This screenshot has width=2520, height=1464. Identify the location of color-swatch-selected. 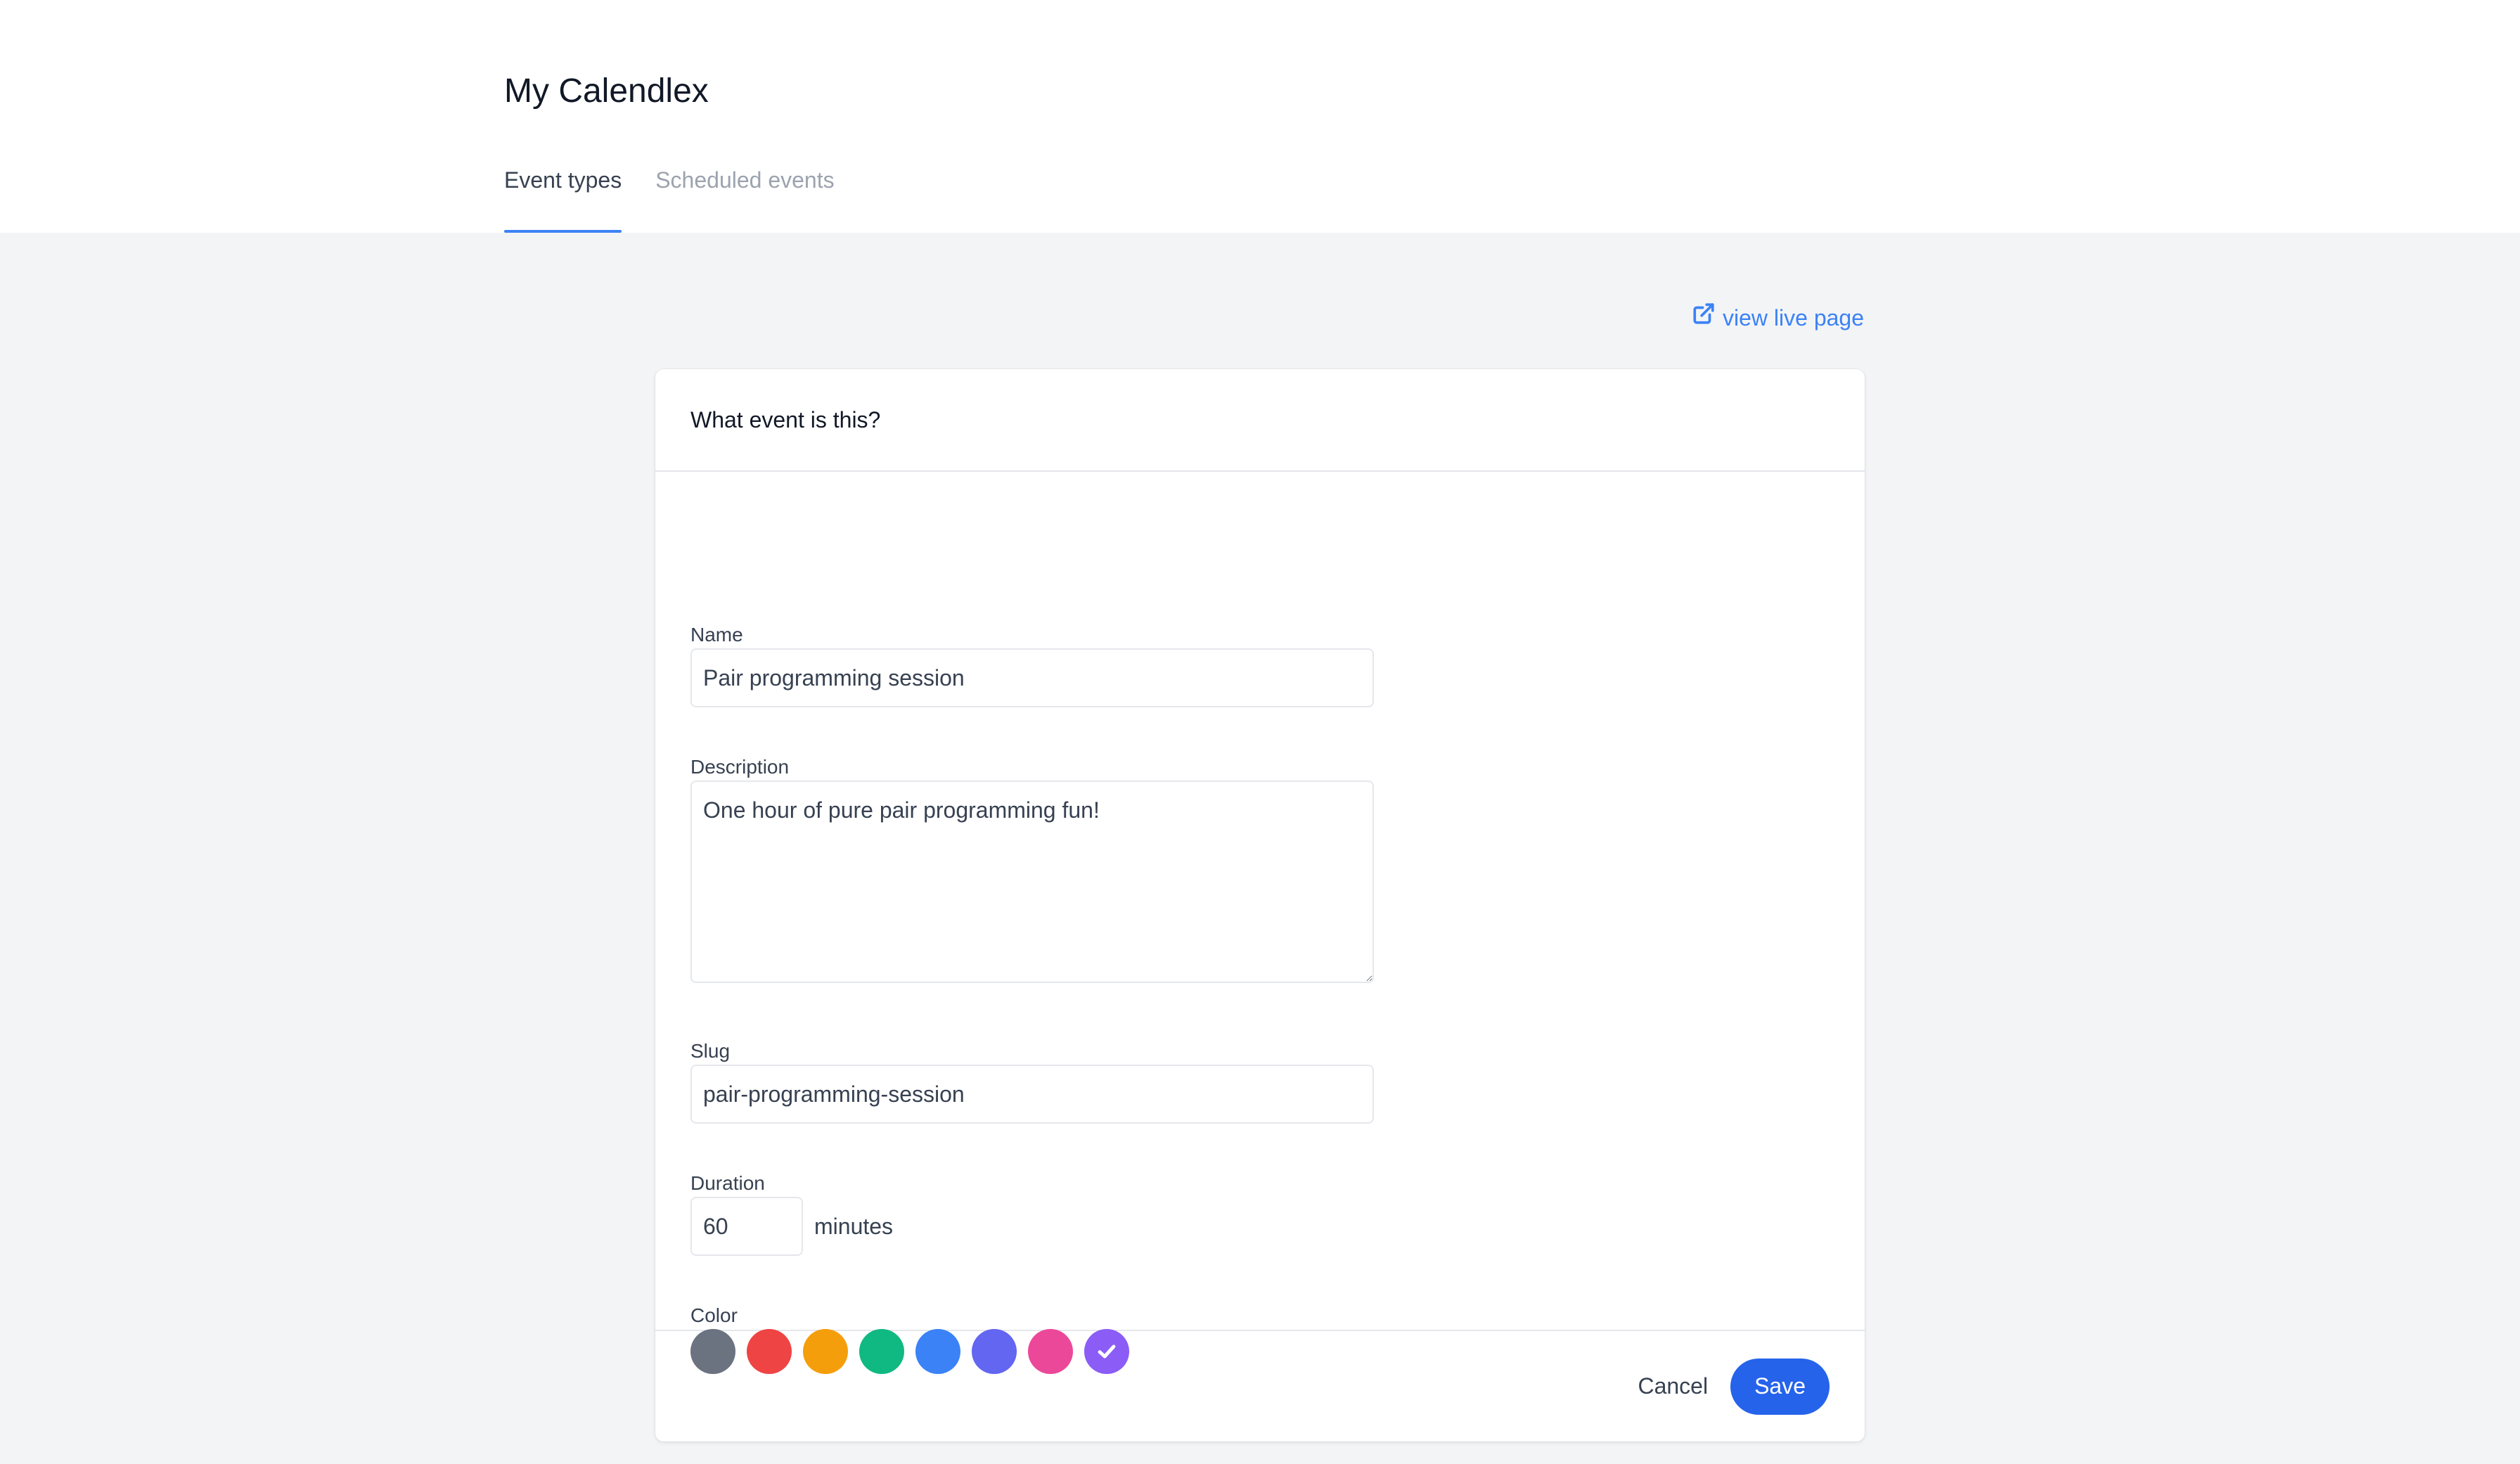
(1106, 1352).